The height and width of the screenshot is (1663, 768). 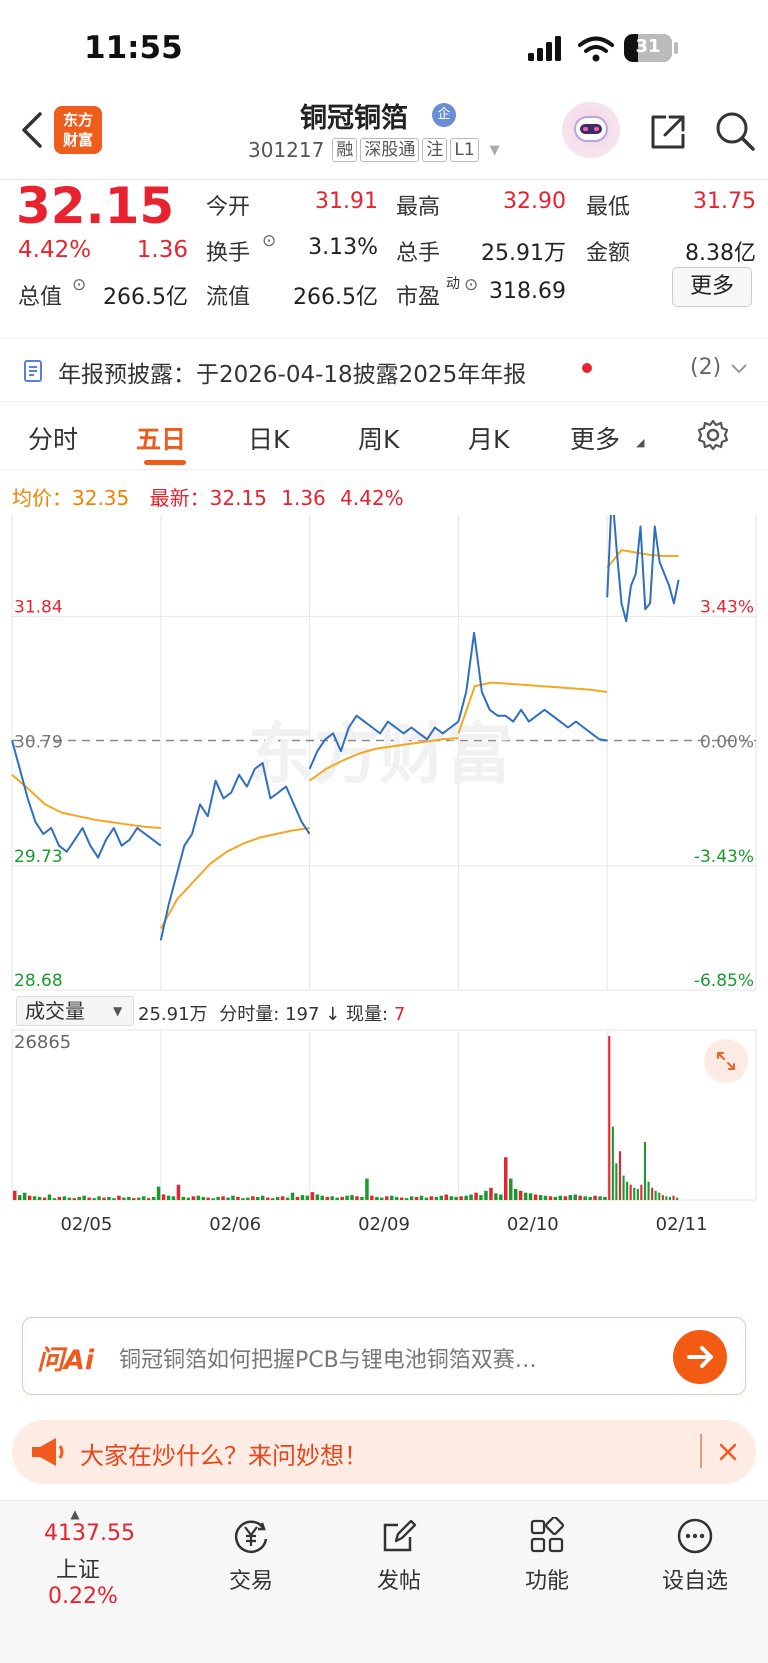 I want to click on tab-monthly-k: 月K, so click(x=488, y=438).